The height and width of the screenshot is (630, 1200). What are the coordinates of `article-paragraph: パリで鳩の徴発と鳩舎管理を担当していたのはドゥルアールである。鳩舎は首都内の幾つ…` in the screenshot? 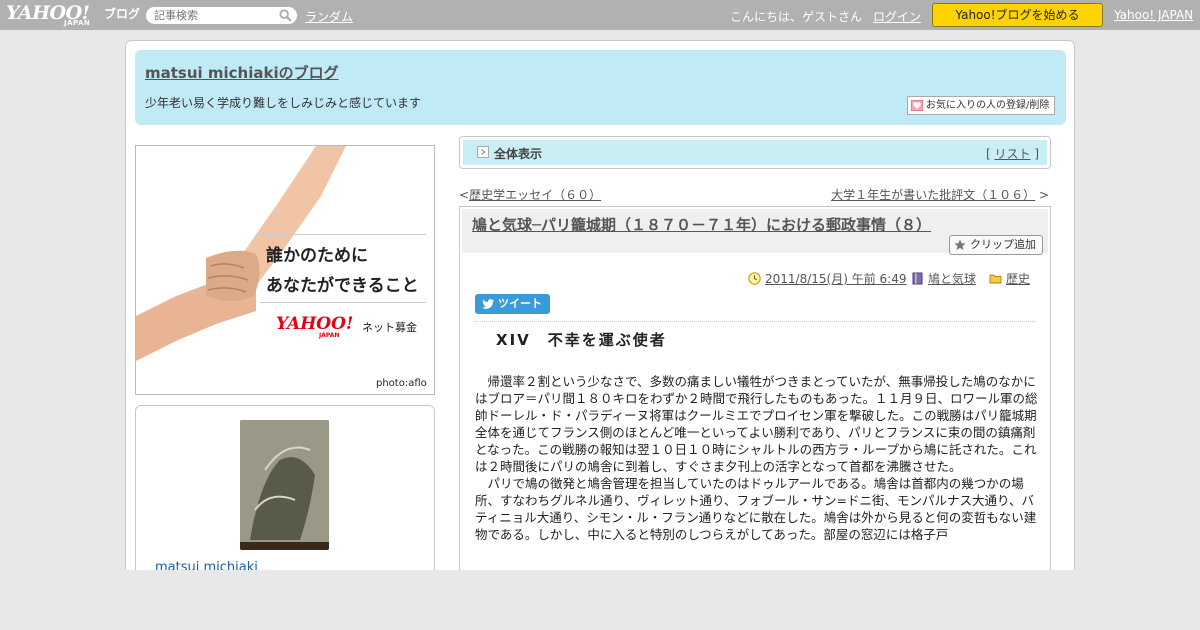 It's located at (756, 509).